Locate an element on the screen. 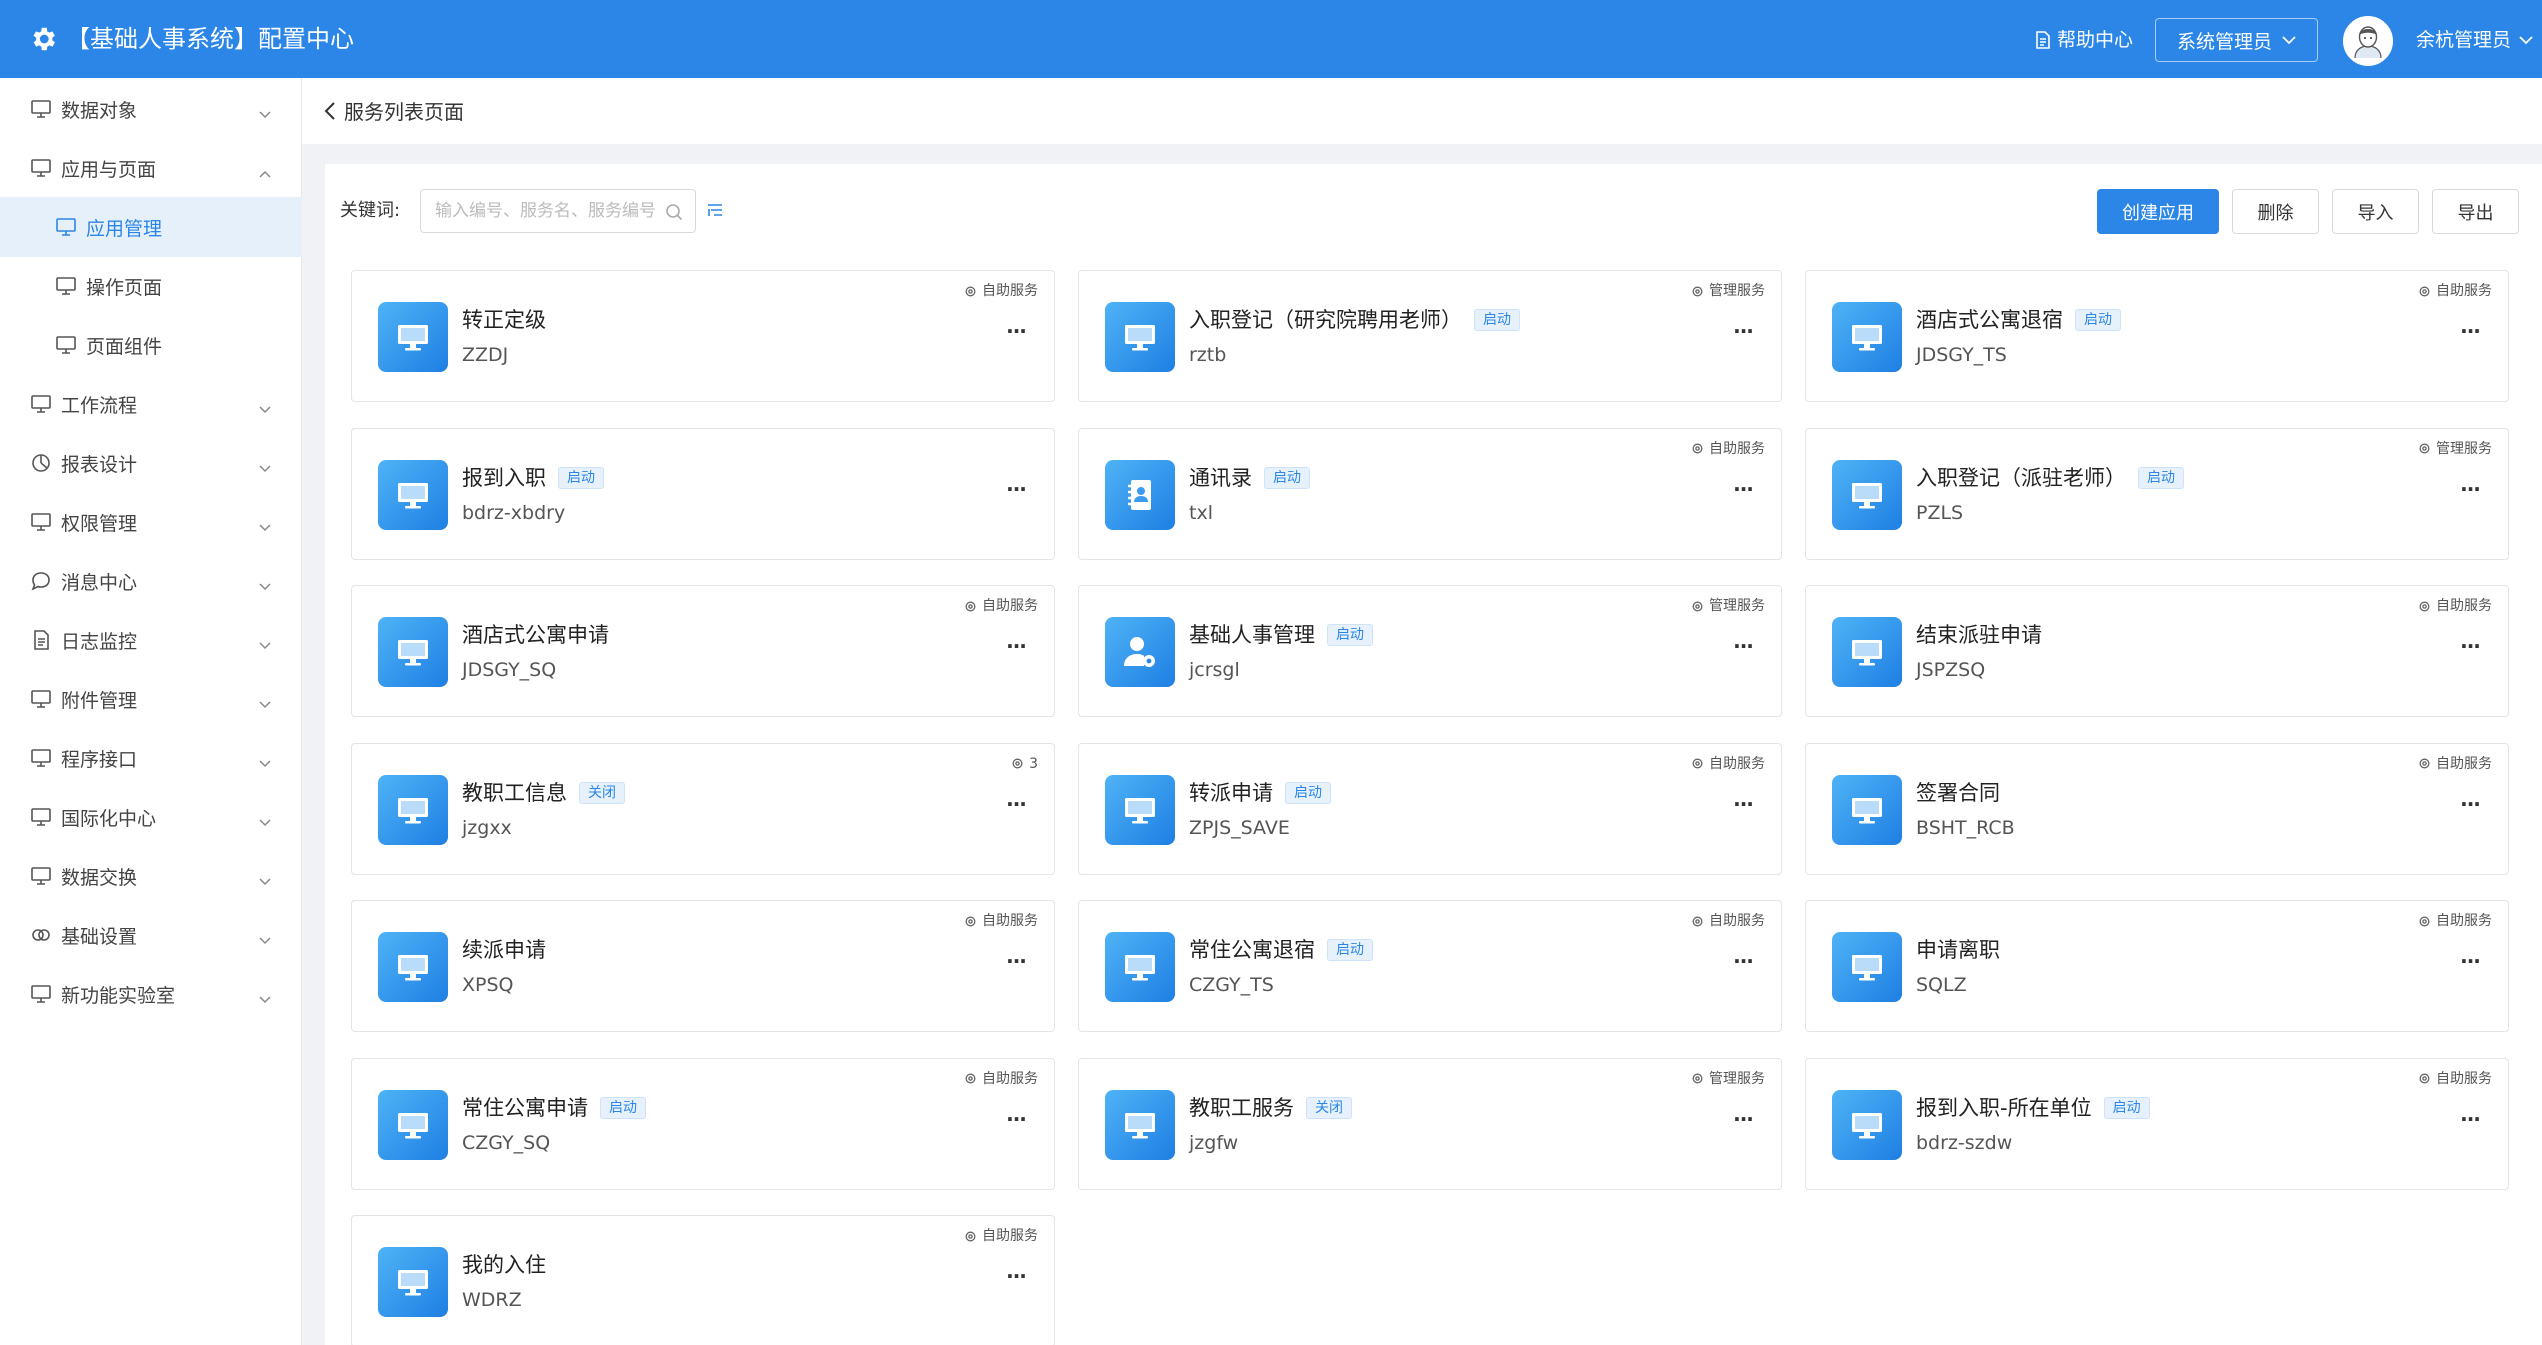 The image size is (2542, 1345). search-input is located at coordinates (547, 211).